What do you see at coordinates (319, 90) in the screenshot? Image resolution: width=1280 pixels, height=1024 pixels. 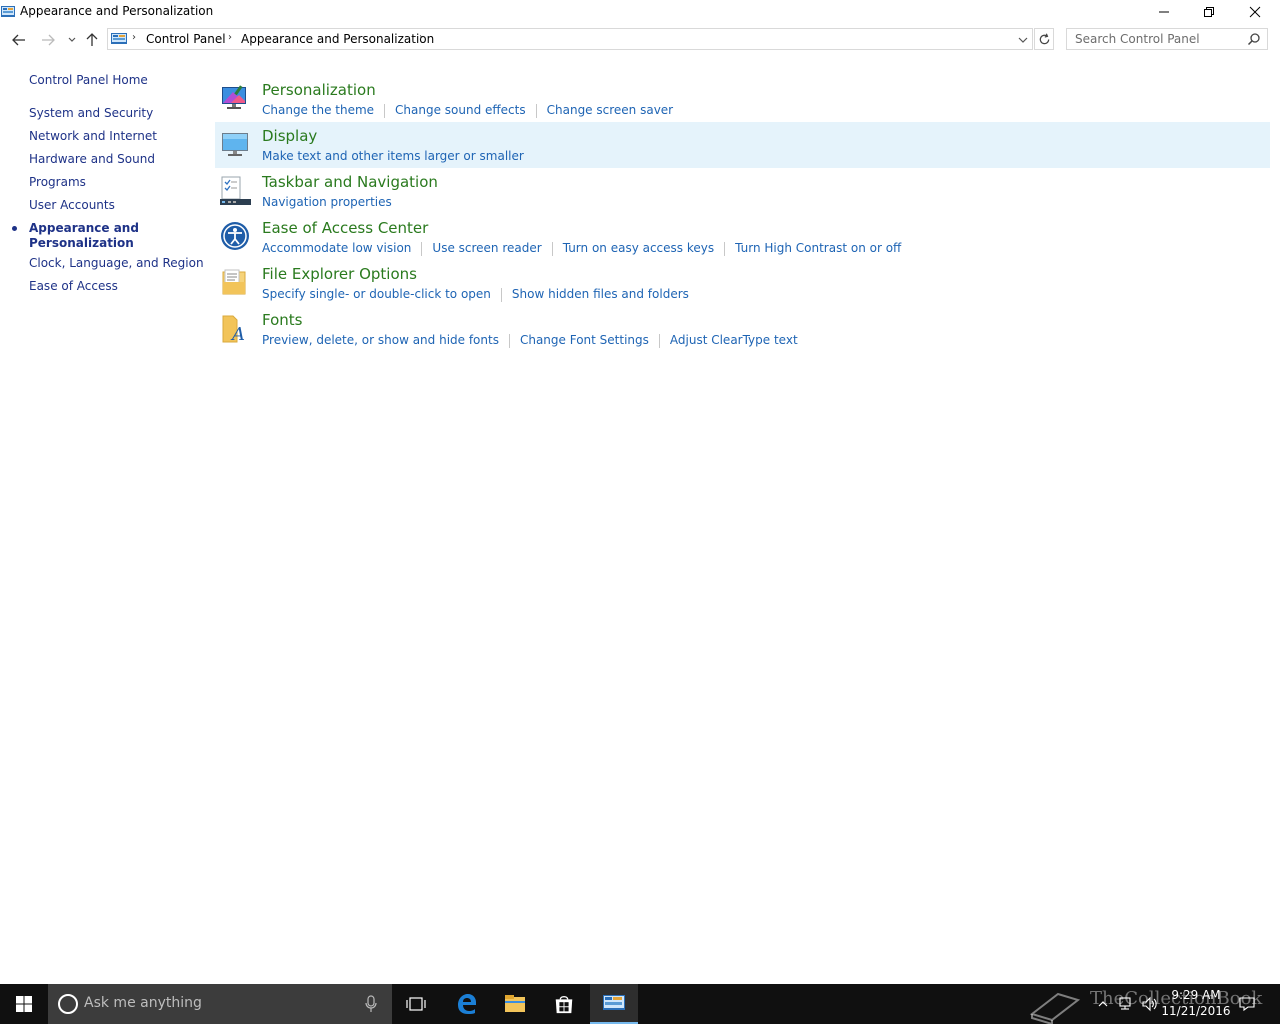 I see `personalization-title: Personalization` at bounding box center [319, 90].